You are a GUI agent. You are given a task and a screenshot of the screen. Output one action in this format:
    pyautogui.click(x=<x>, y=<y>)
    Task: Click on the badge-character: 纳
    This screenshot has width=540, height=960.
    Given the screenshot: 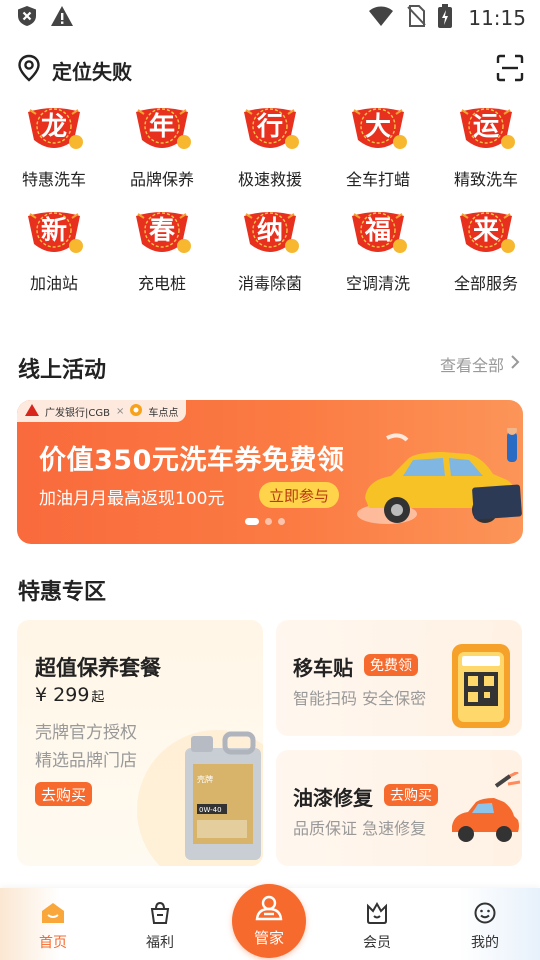 What is the action you would take?
    pyautogui.click(x=270, y=230)
    